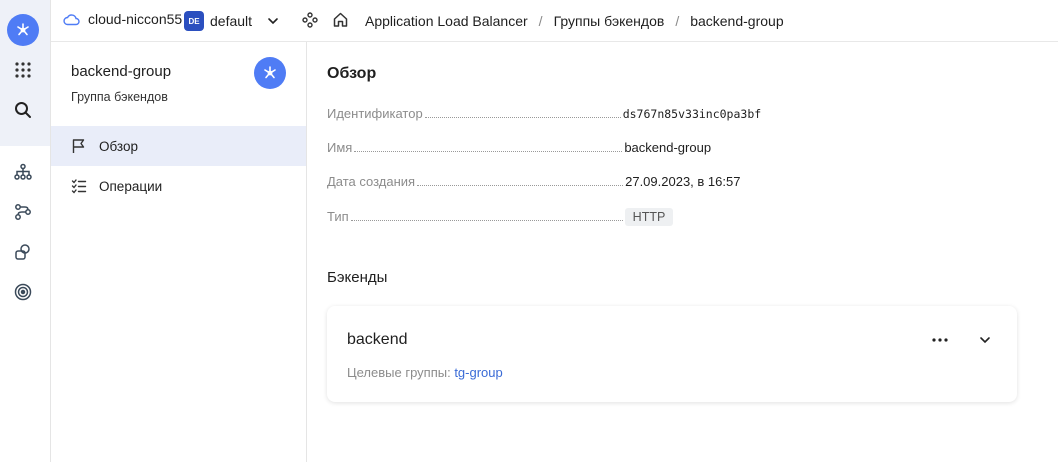  What do you see at coordinates (357, 277) in the screenshot?
I see `backends-section-title: Бэкенды` at bounding box center [357, 277].